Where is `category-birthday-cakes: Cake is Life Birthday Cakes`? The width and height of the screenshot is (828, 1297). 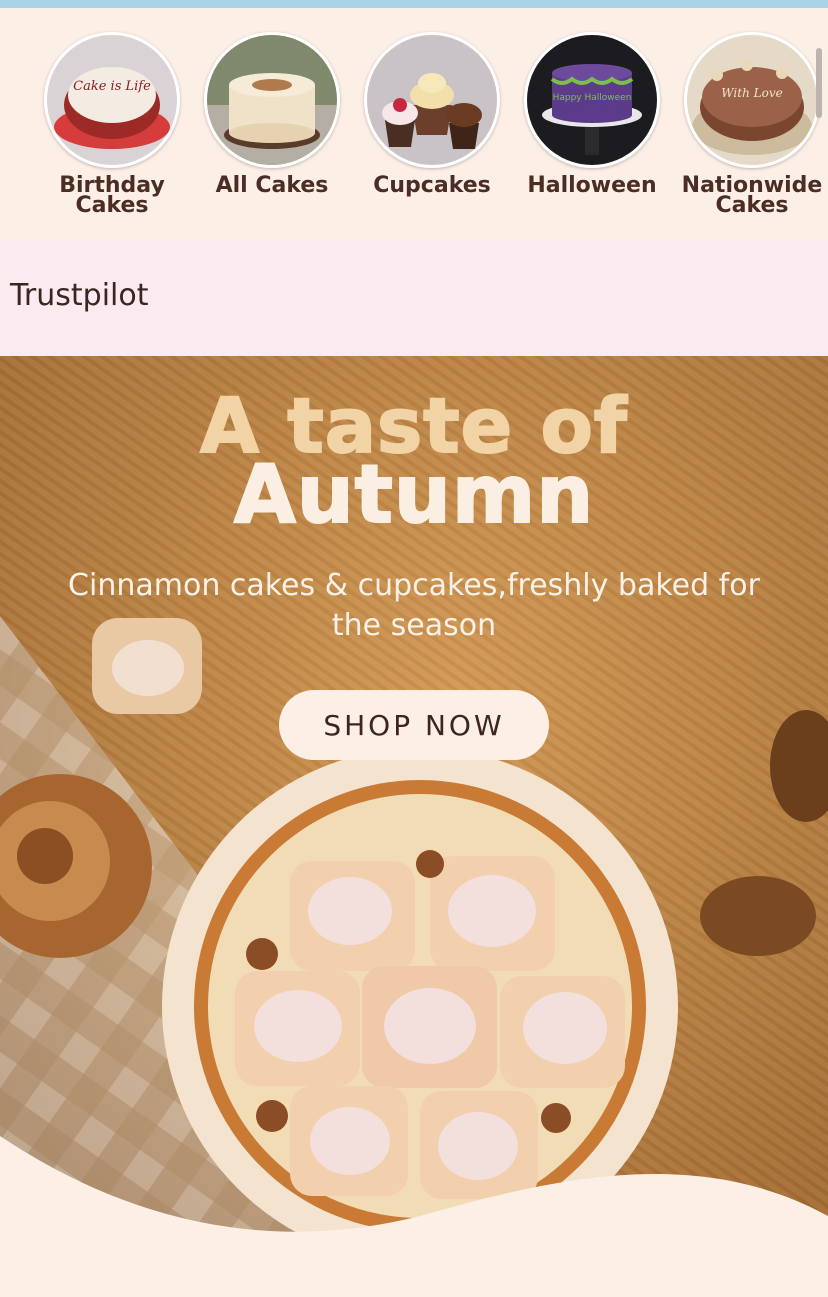
category-birthday-cakes: Cake is Life Birthday Cakes is located at coordinates (112, 125).